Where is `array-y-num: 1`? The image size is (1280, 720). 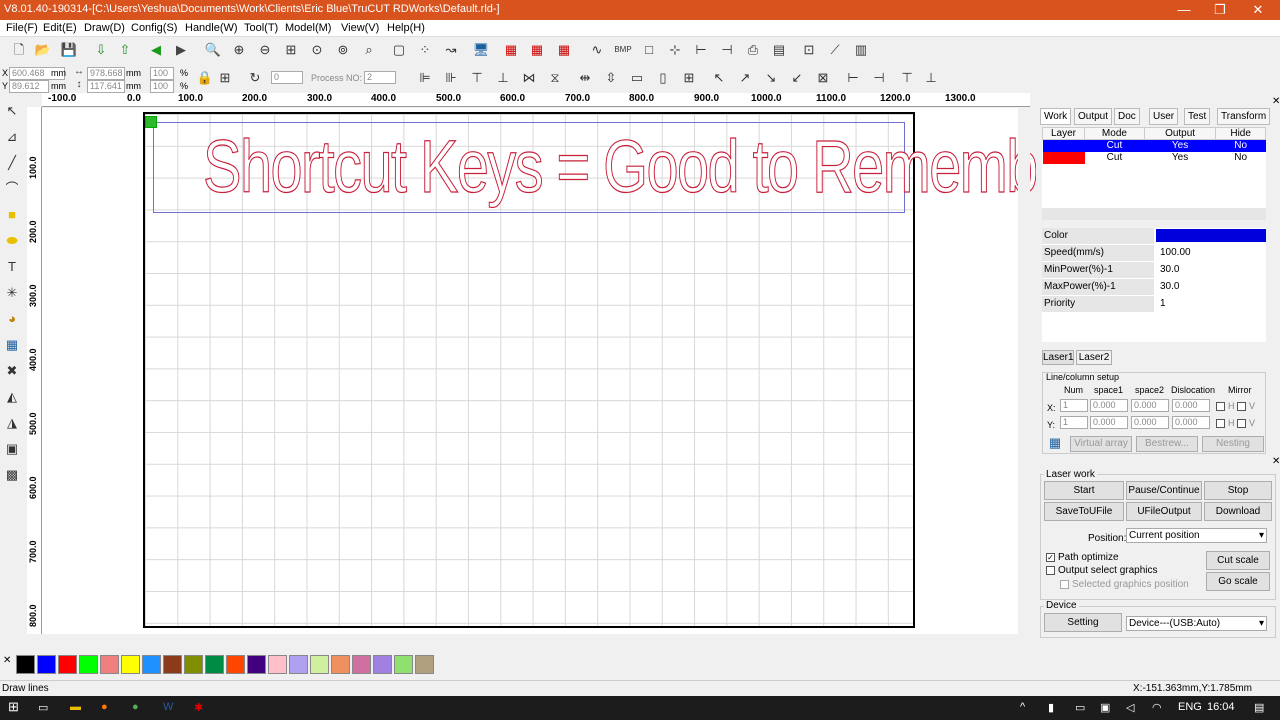
array-y-num: 1 is located at coordinates (1074, 422).